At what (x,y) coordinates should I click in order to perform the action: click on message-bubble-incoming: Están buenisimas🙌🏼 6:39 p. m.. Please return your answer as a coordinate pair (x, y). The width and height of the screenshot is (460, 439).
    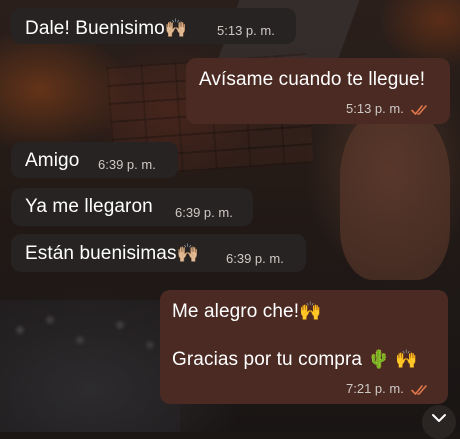
    Looking at the image, I should click on (158, 253).